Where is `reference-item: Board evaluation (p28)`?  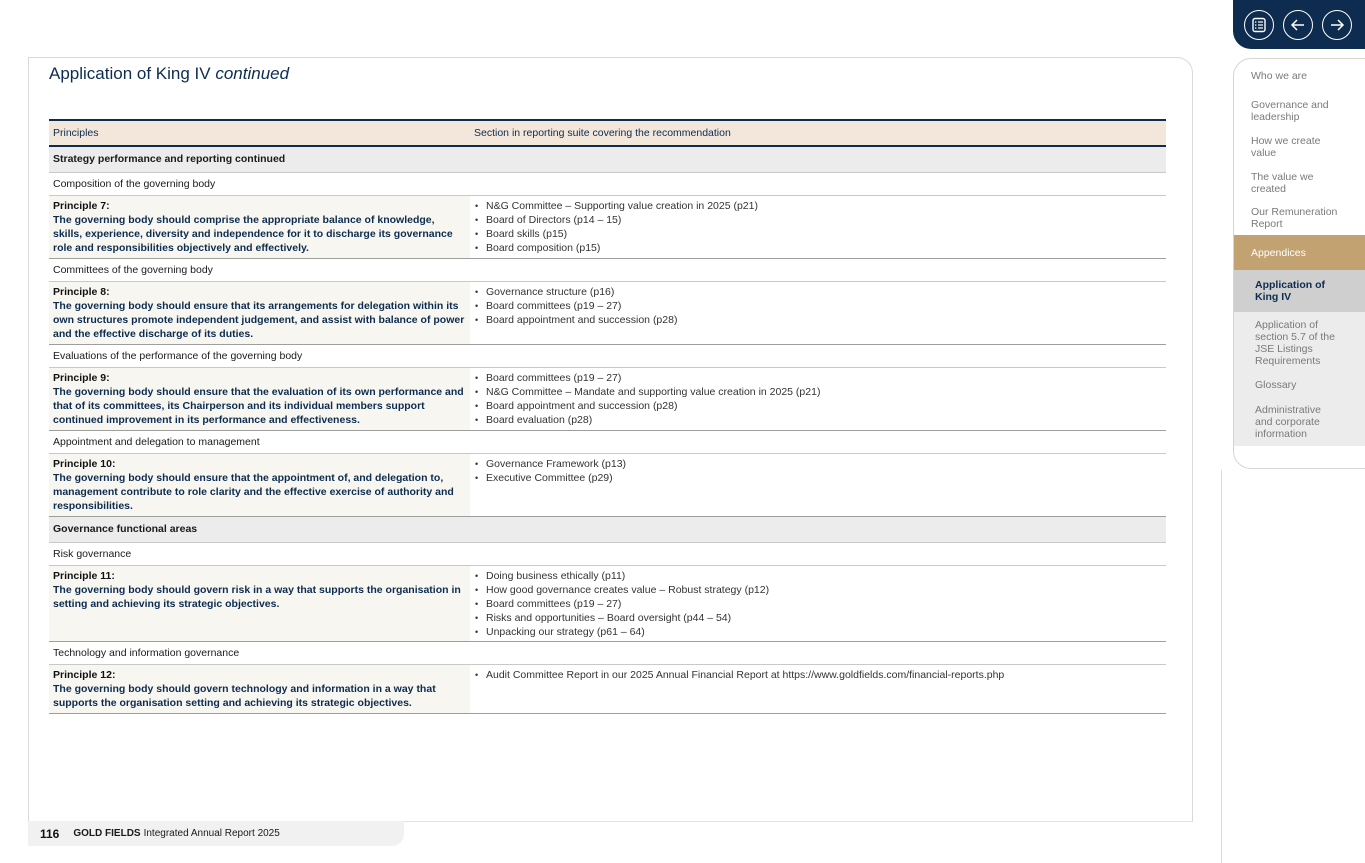
reference-item: Board evaluation (p28) is located at coordinates (818, 420).